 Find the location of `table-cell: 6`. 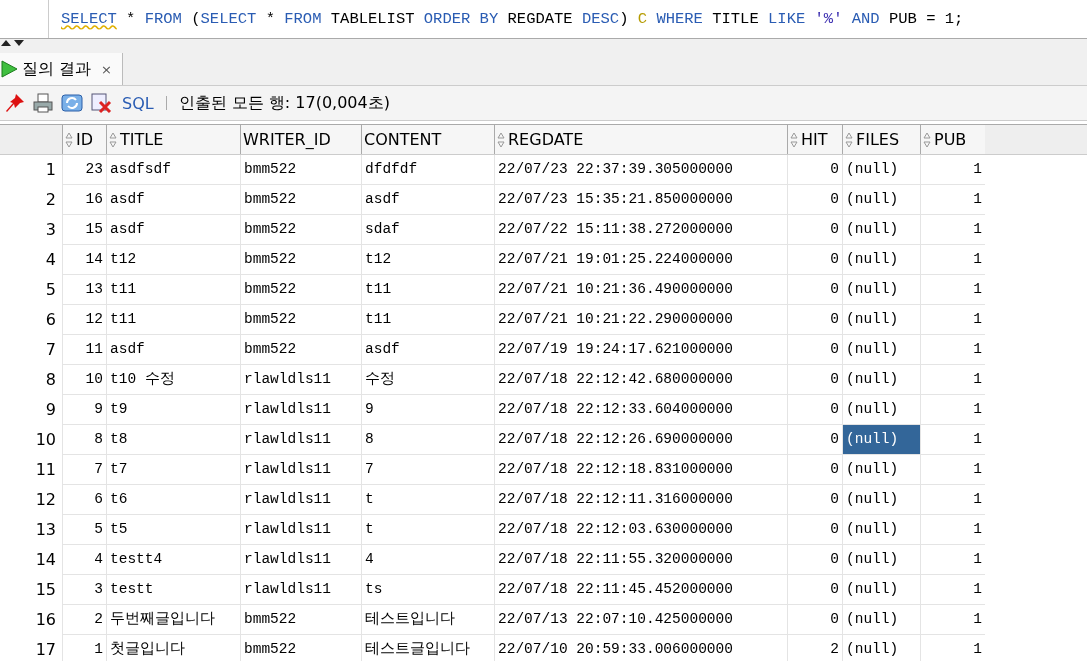

table-cell: 6 is located at coordinates (84, 500).